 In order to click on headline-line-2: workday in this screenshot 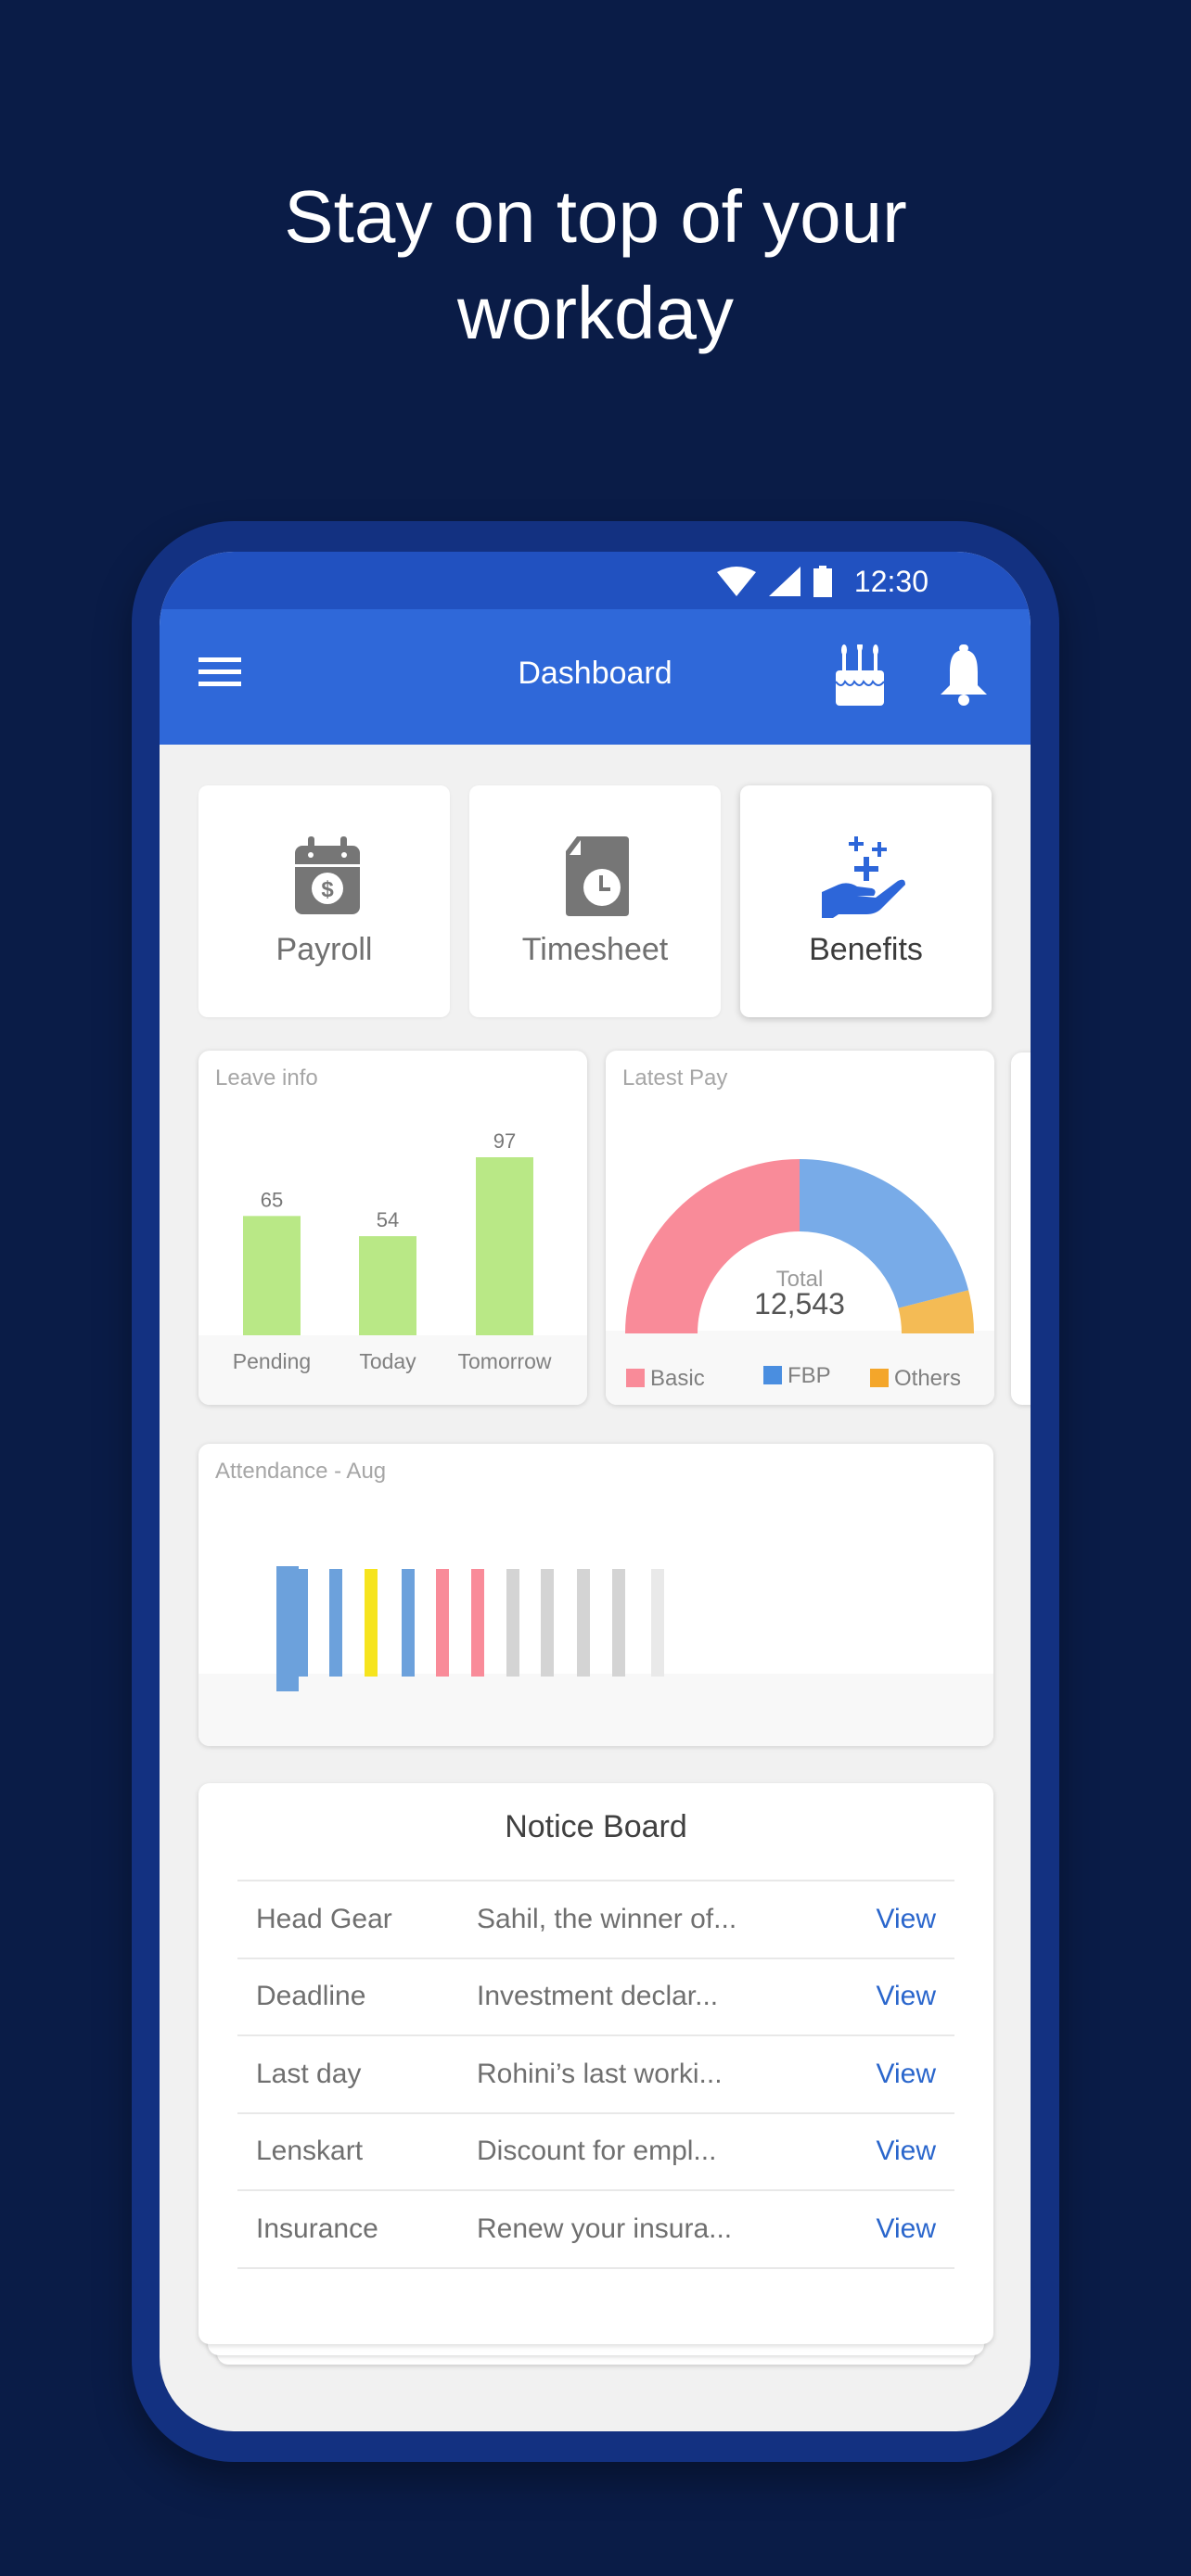, I will do `click(595, 313)`.